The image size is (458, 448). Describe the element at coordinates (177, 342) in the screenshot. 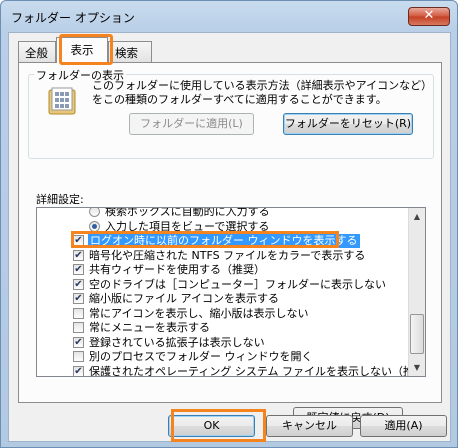

I see `setting-label: 登録されている拡張子は表示しない` at that location.